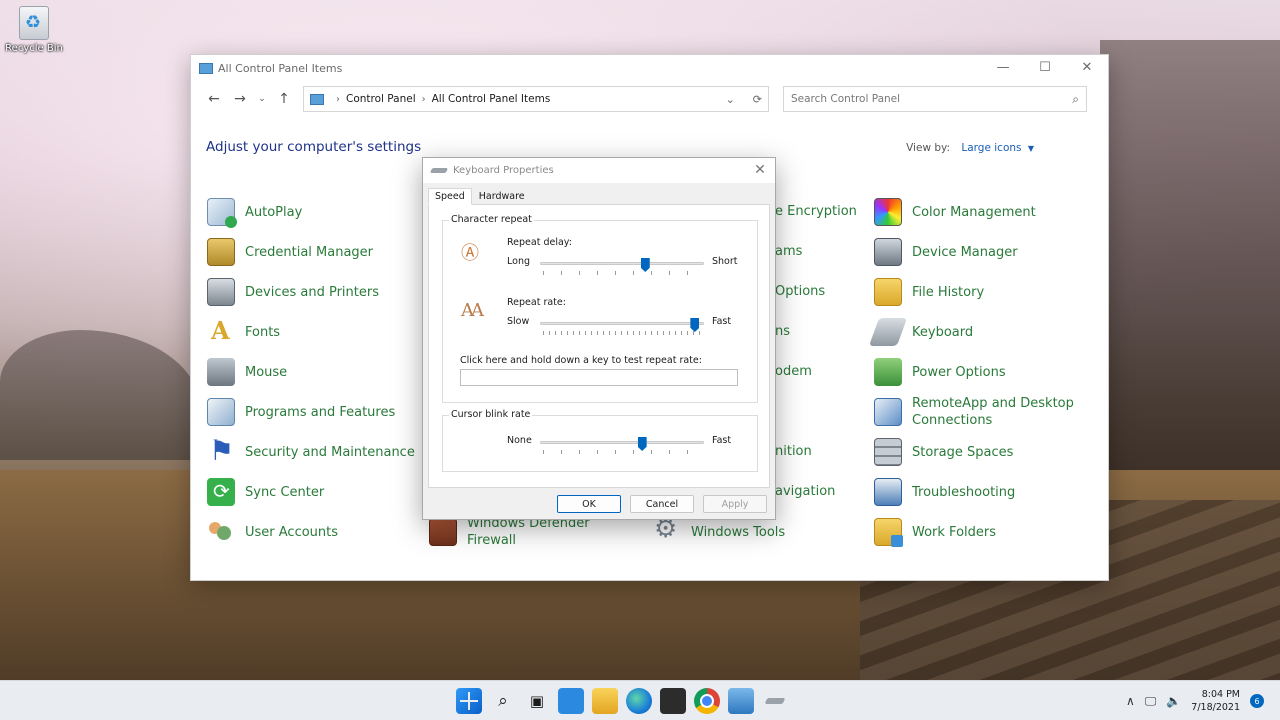  I want to click on item-phone-modem-partial: odem, so click(793, 371).